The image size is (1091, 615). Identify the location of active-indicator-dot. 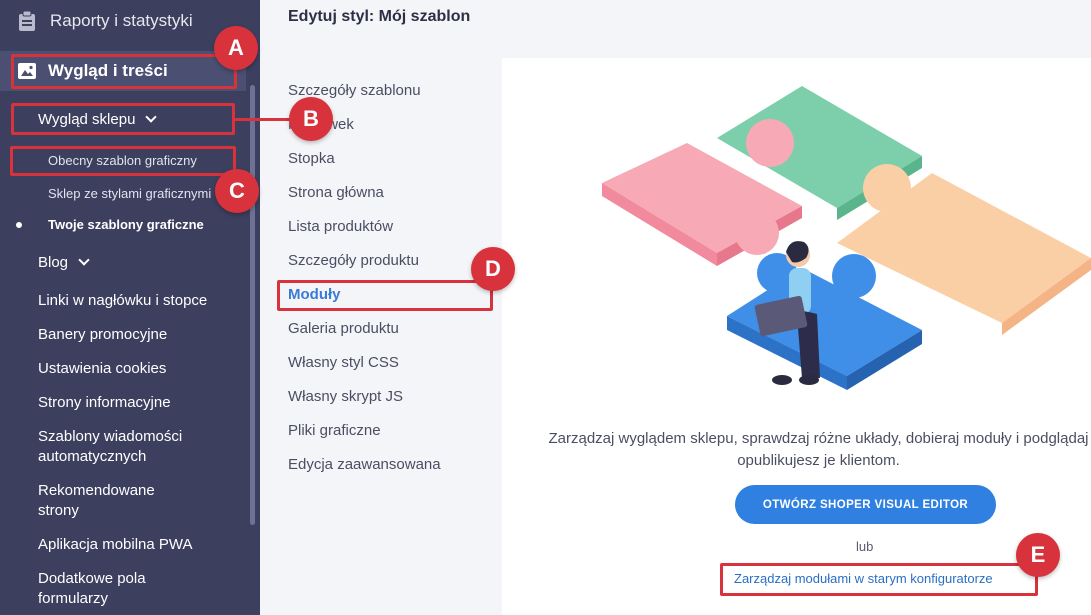
(19, 225).